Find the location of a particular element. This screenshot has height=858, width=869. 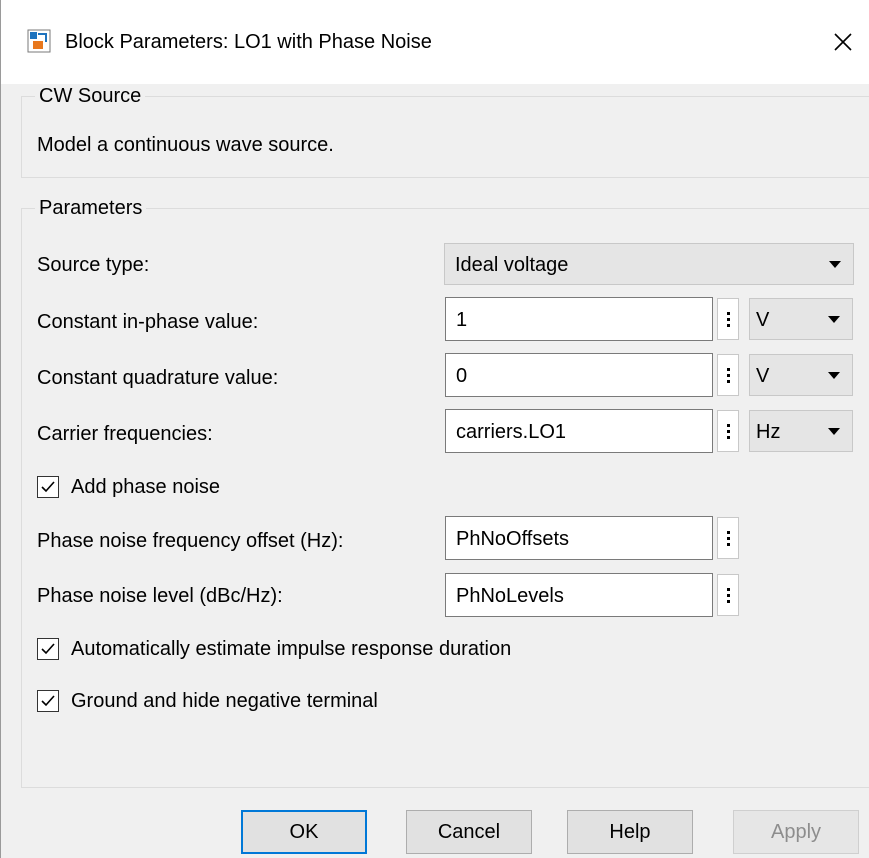

phase-noise-offset-more-button is located at coordinates (728, 538).